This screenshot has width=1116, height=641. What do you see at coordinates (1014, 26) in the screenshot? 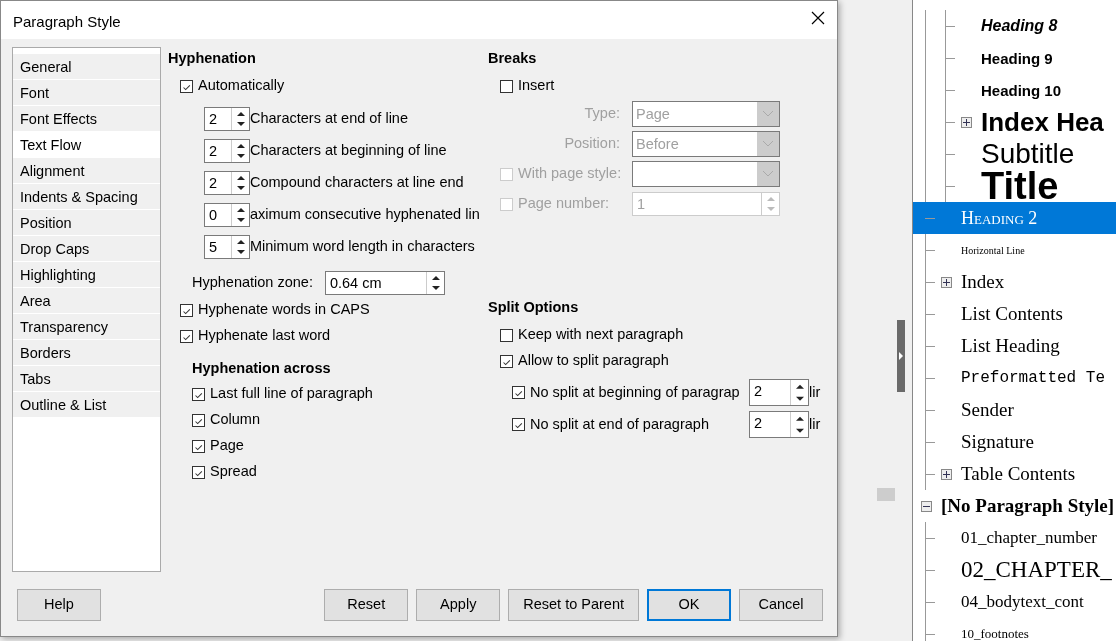
I see `style-item: Heading 8` at bounding box center [1014, 26].